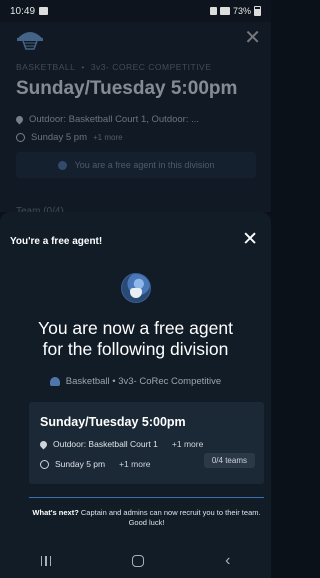  I want to click on page-title: Sunday/Tuesday 5:00pm, so click(127, 88).